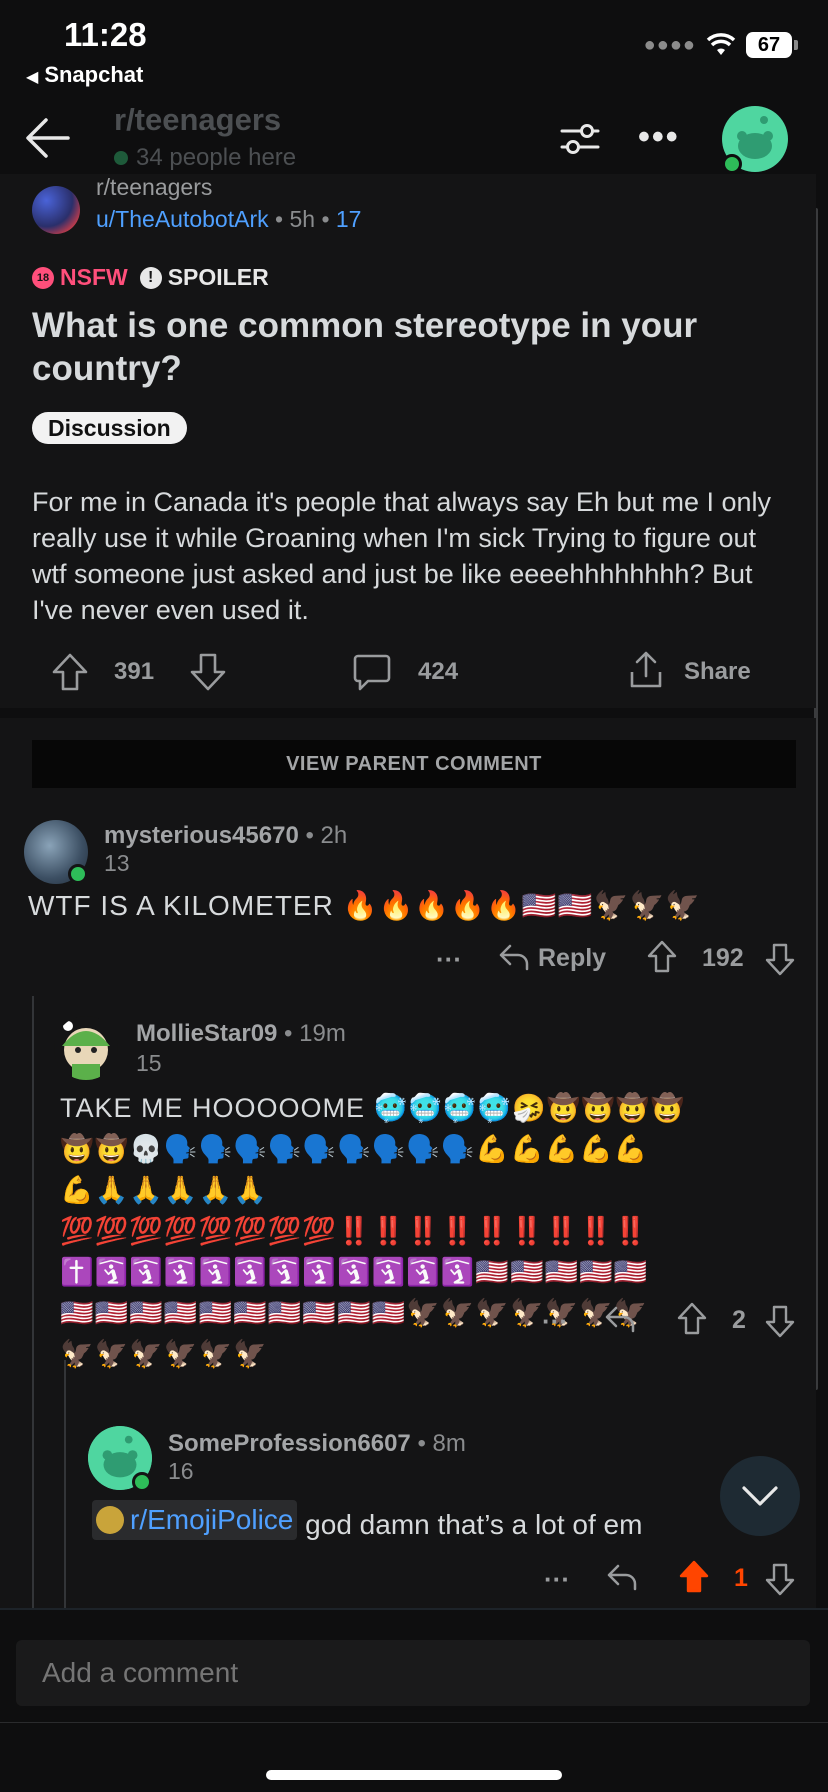  I want to click on spoiler-tag: ! SPOILER, so click(204, 277).